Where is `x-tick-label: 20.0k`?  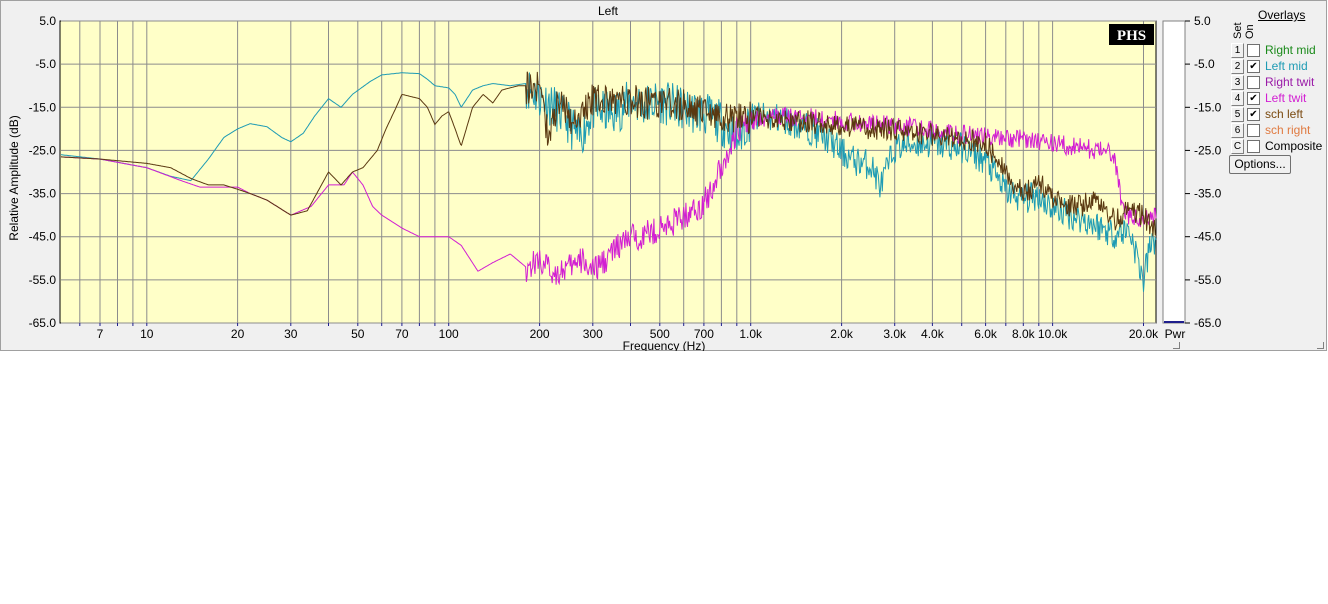 x-tick-label: 20.0k is located at coordinates (1144, 334).